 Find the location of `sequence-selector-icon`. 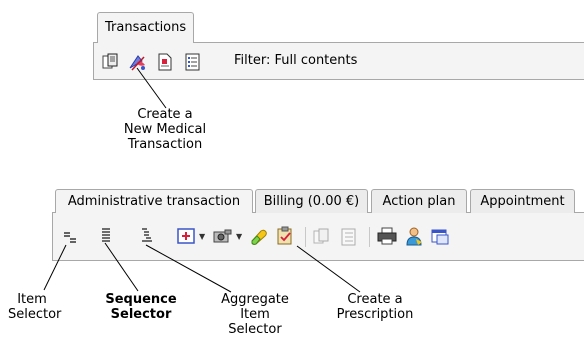

sequence-selector-icon is located at coordinates (107, 236).